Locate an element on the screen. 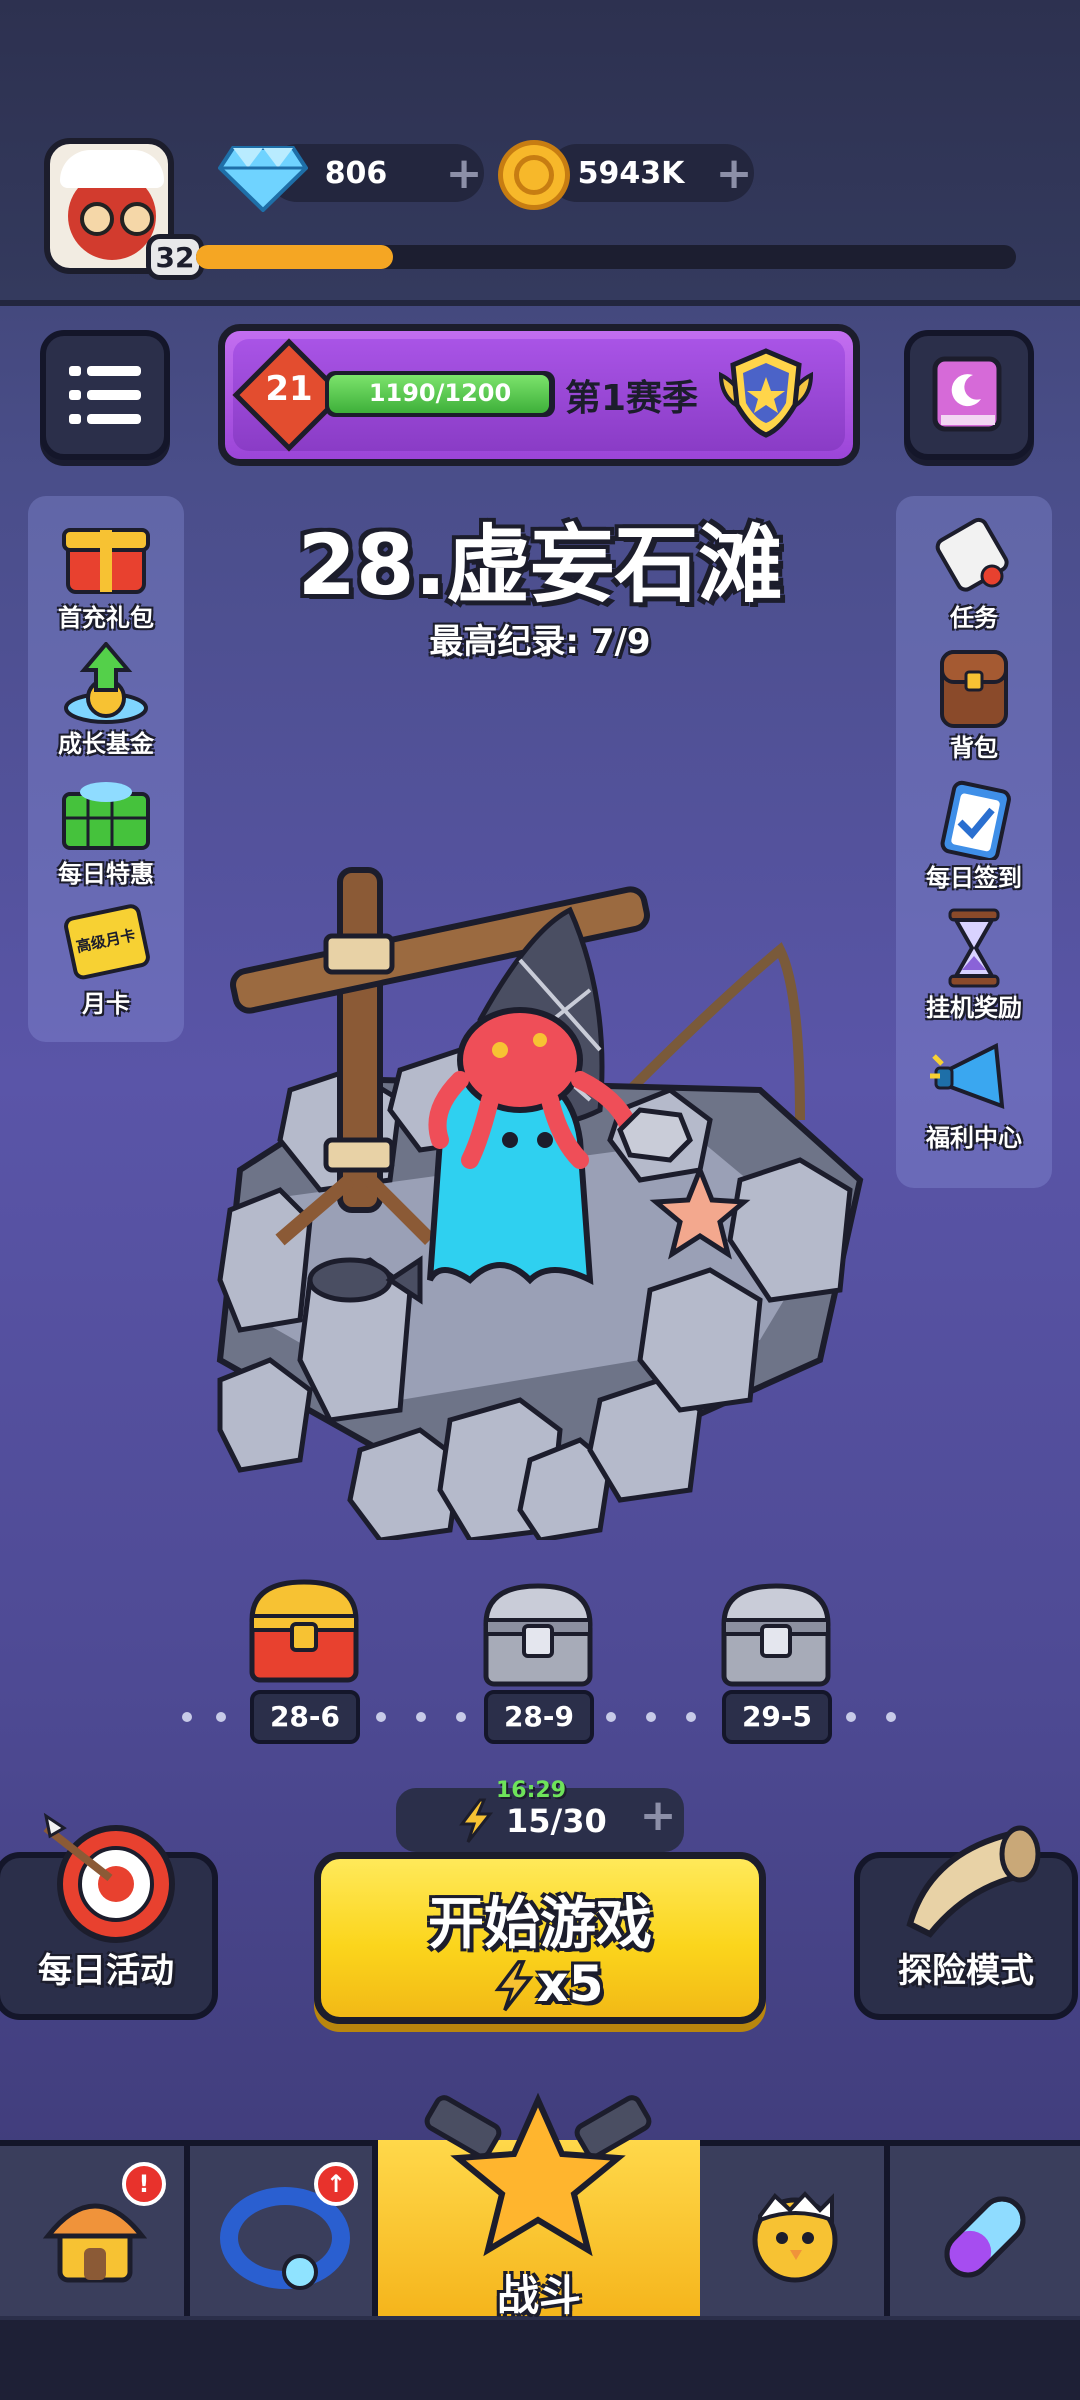 This screenshot has height=2400, width=1080. welfare-center-label: 福利中心 is located at coordinates (974, 1138).